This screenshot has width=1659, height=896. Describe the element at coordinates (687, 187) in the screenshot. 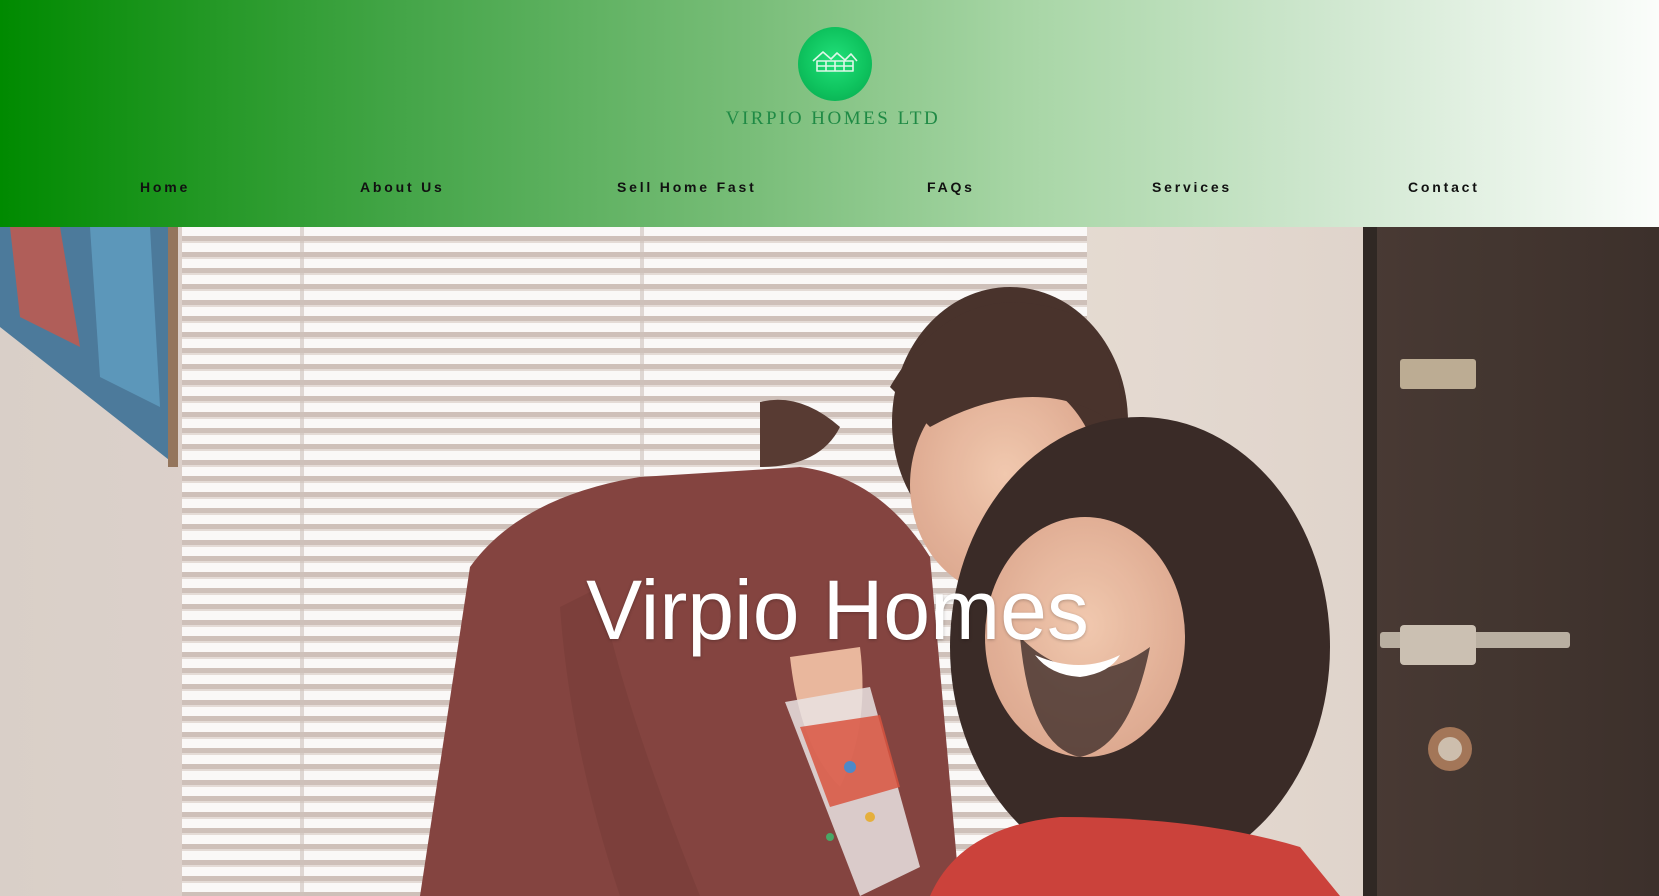

I see `nav-item-sell-home-fast: Sell Home Fast` at that location.